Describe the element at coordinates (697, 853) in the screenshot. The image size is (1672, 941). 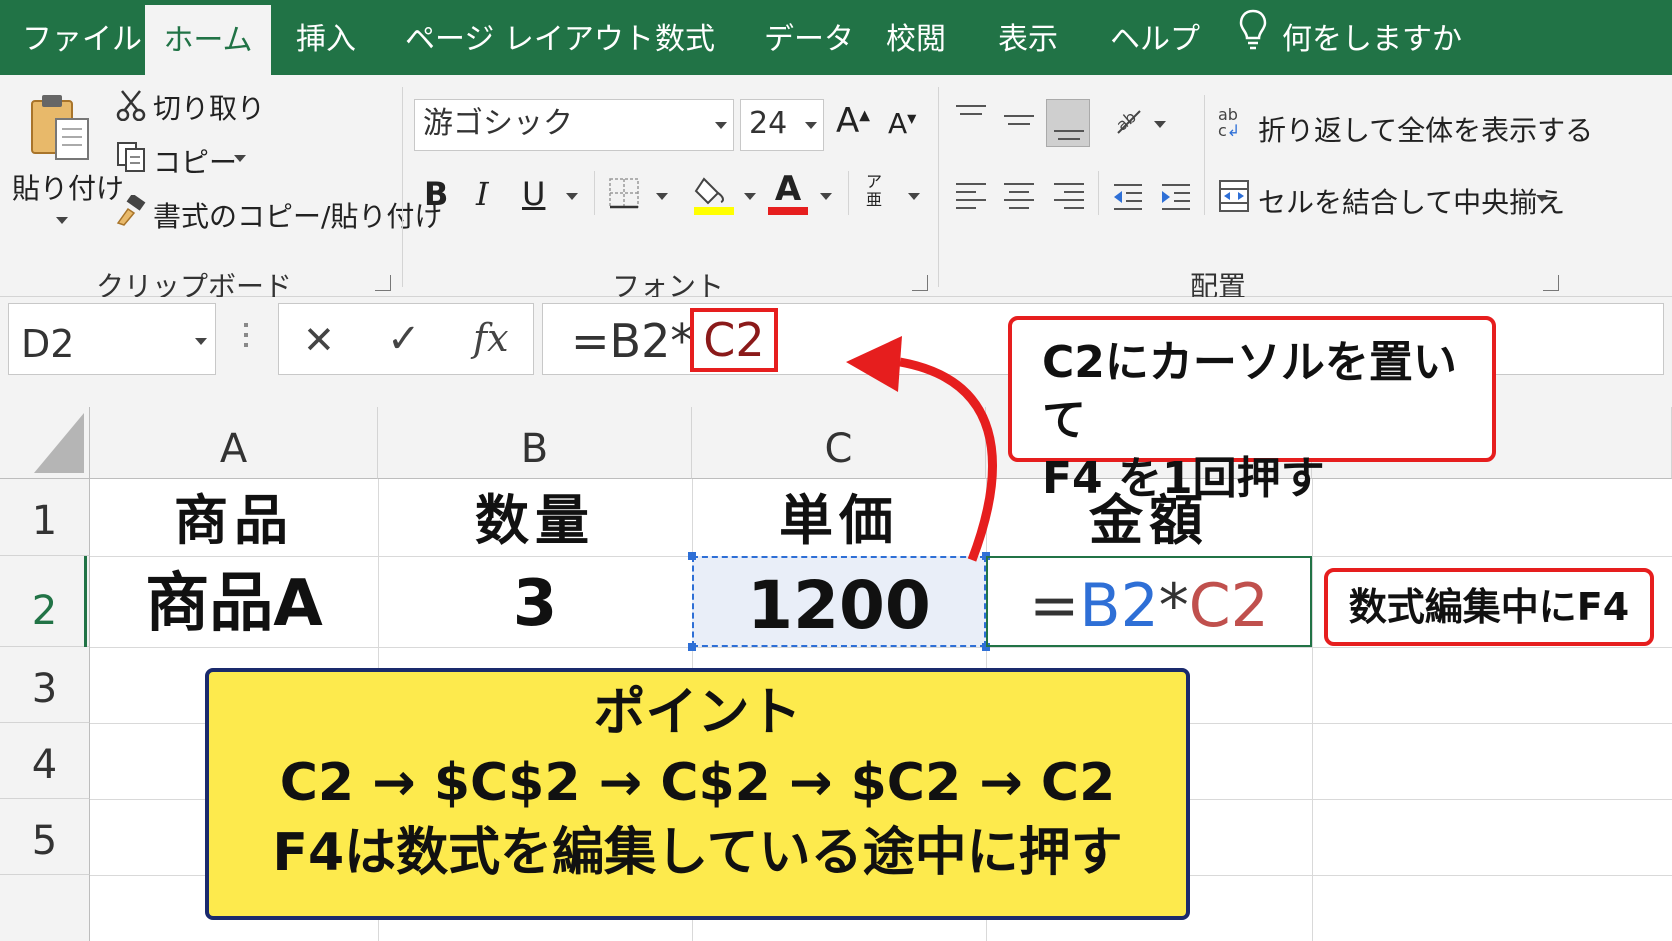
I see `point-note: F4は数式を編集している途中に押す` at that location.